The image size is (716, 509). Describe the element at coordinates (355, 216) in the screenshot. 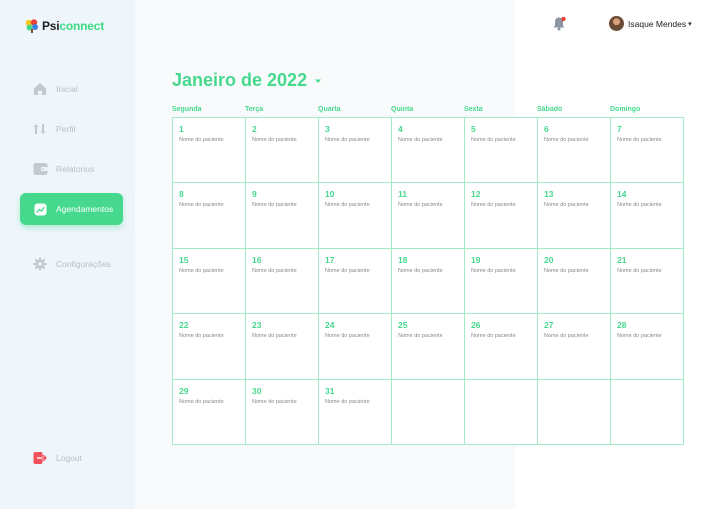

I see `calendar-day-cell: 10 Nome do paciente` at that location.